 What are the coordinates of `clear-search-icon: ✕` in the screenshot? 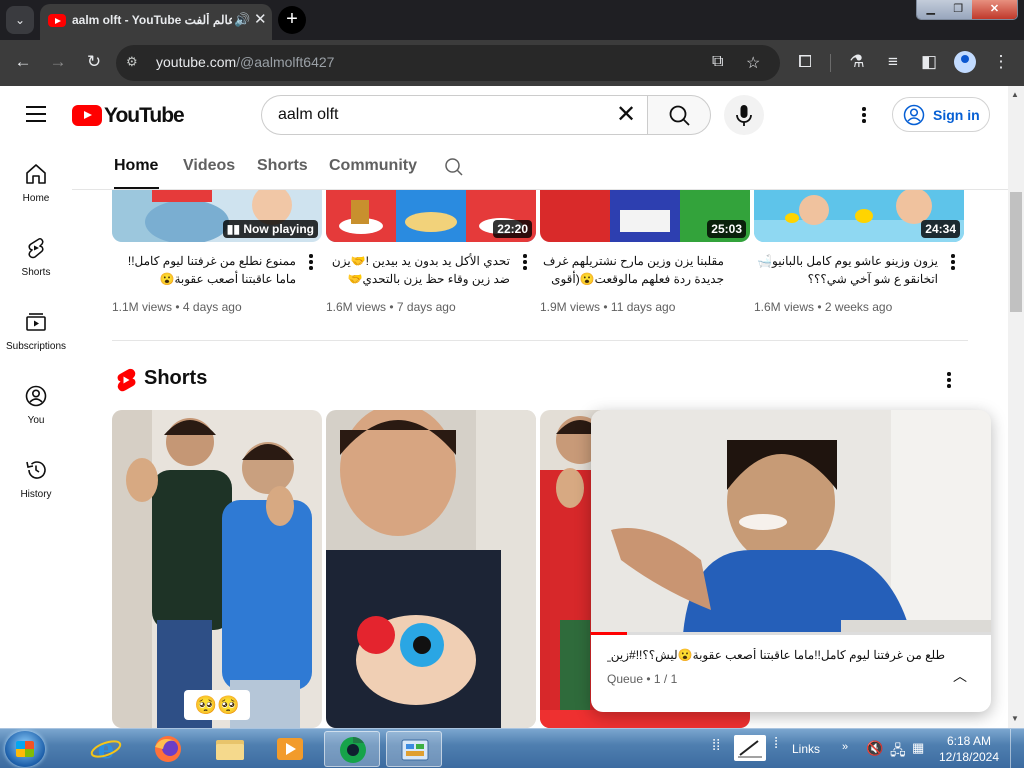 It's located at (626, 115).